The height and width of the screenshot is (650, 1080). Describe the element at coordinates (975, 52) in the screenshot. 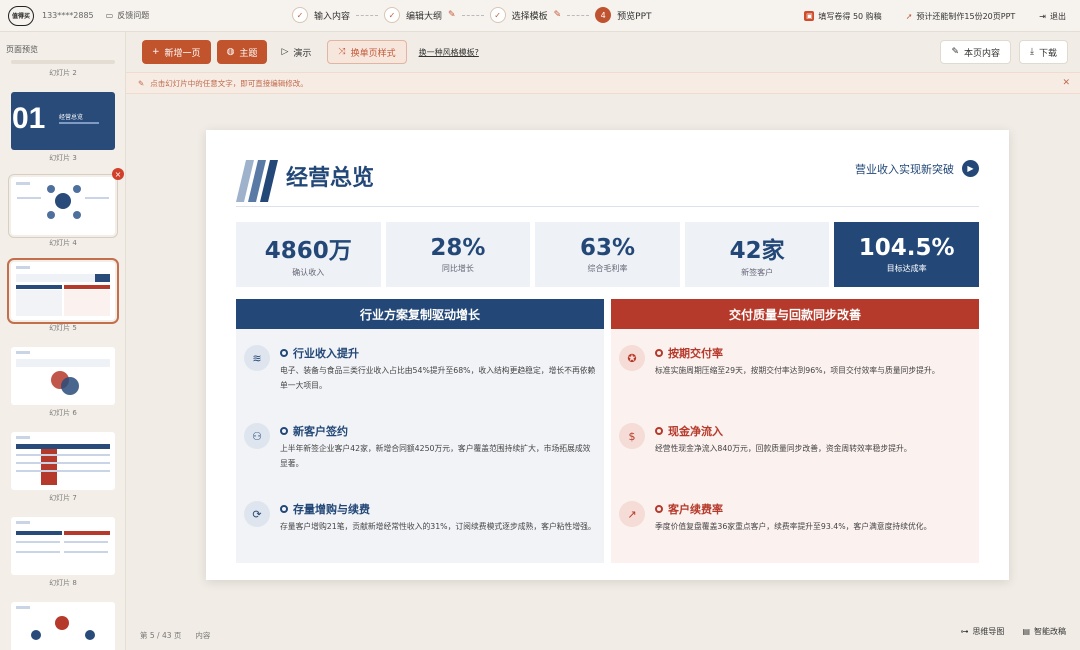

I see `page-content-button: ✎ 本页内容` at that location.